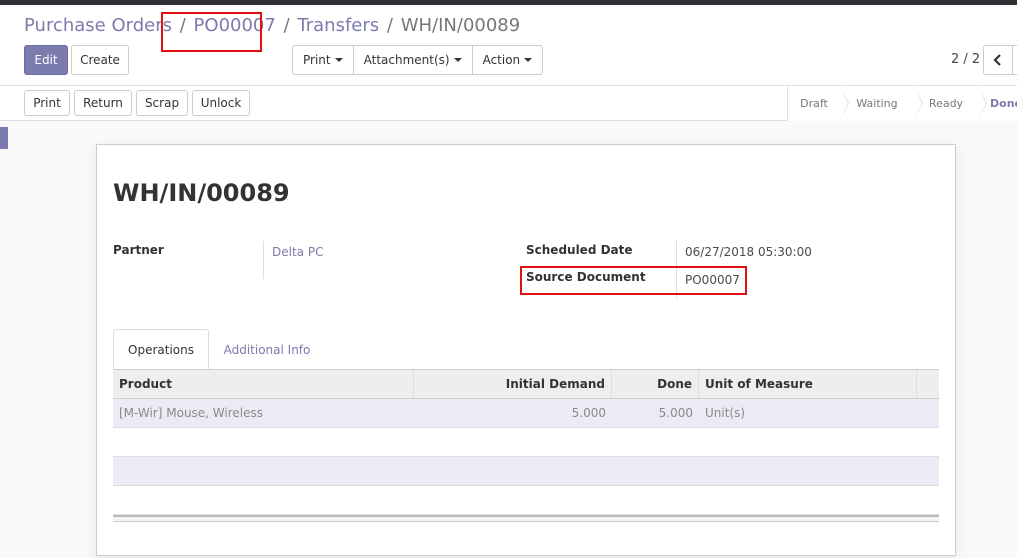 The width and height of the screenshot is (1017, 558). I want to click on breadcrumb-transfers: Transfers, so click(338, 25).